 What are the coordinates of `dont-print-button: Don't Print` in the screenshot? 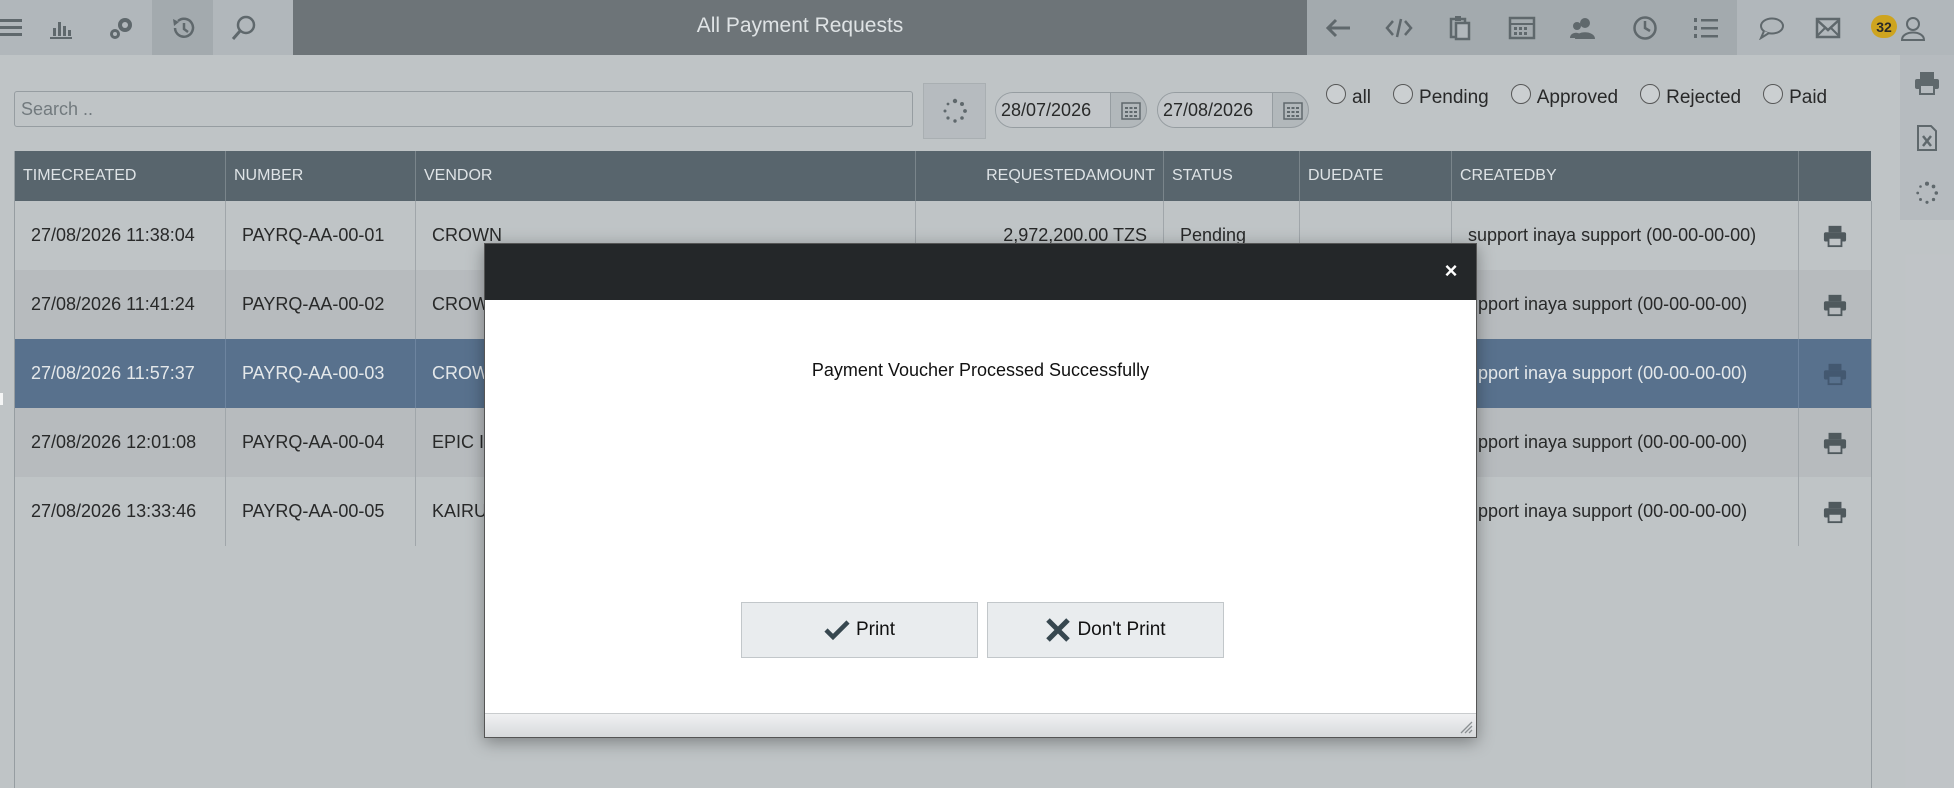 It's located at (1105, 630).